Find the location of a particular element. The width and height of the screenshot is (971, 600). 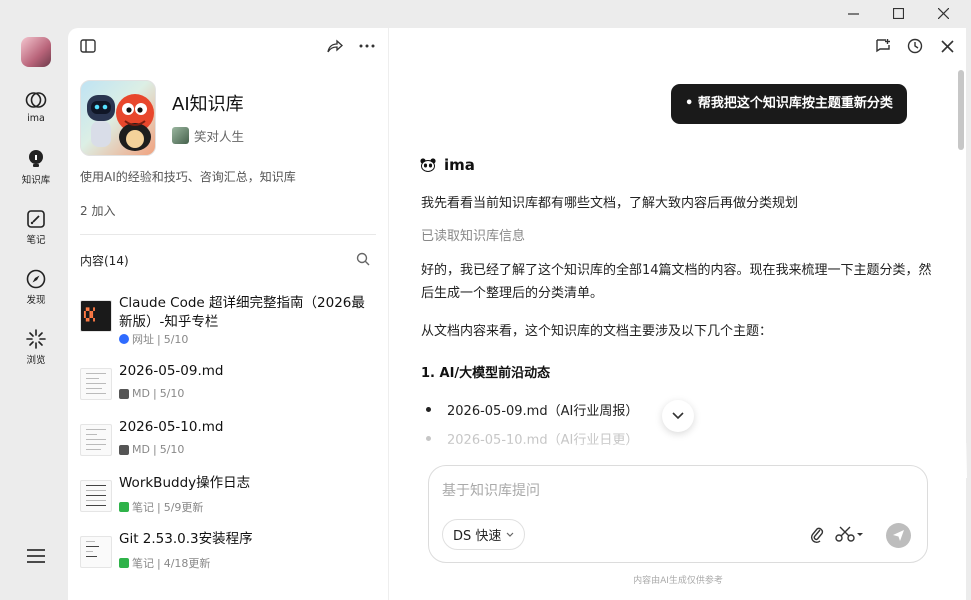

rail-item-notes: 笔记 is located at coordinates (36, 226).